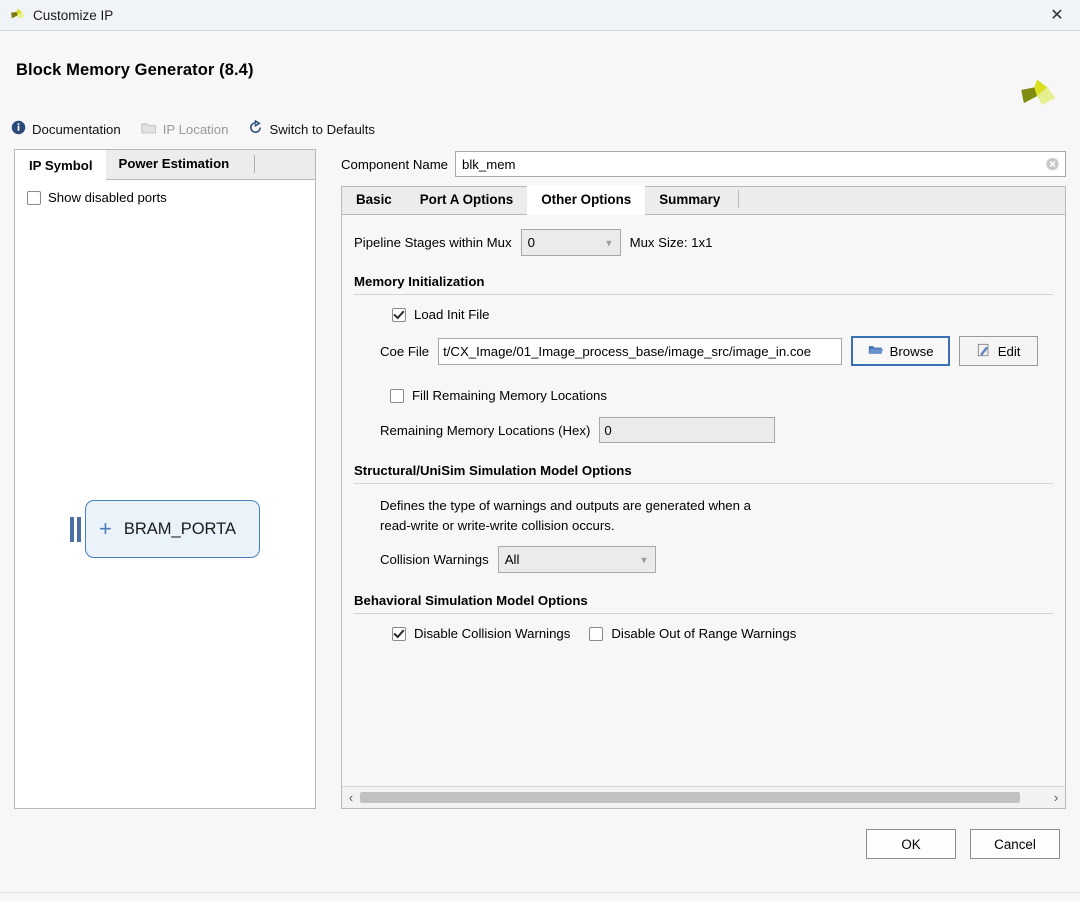 This screenshot has height=906, width=1080. I want to click on dialog-header: Block Memory Generator (8.4), so click(540, 70).